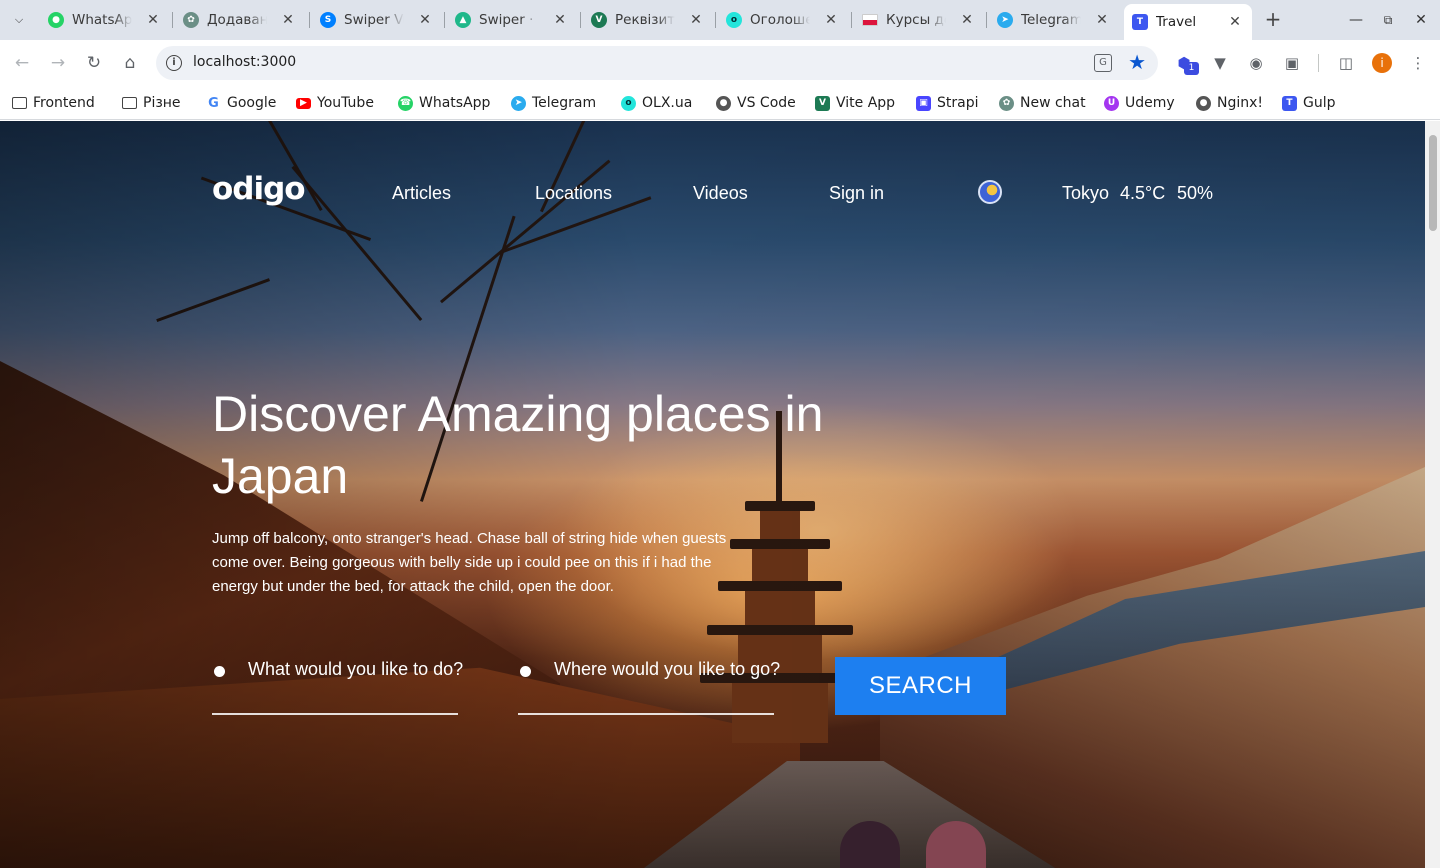 This screenshot has height=868, width=1440. I want to click on nav-videos: Videos, so click(720, 193).